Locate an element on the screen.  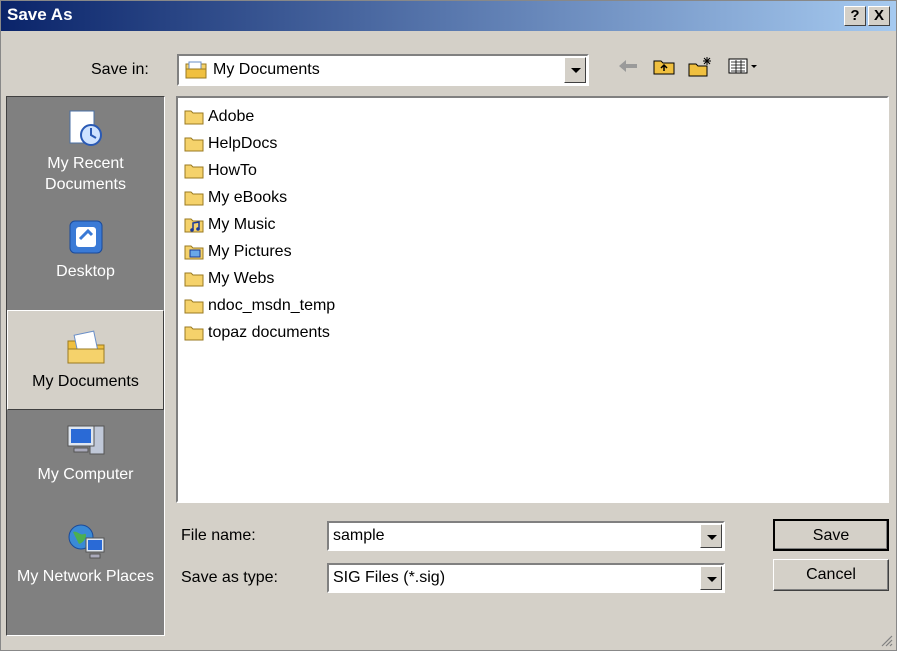
resize-grip-icon is located at coordinates (886, 640).